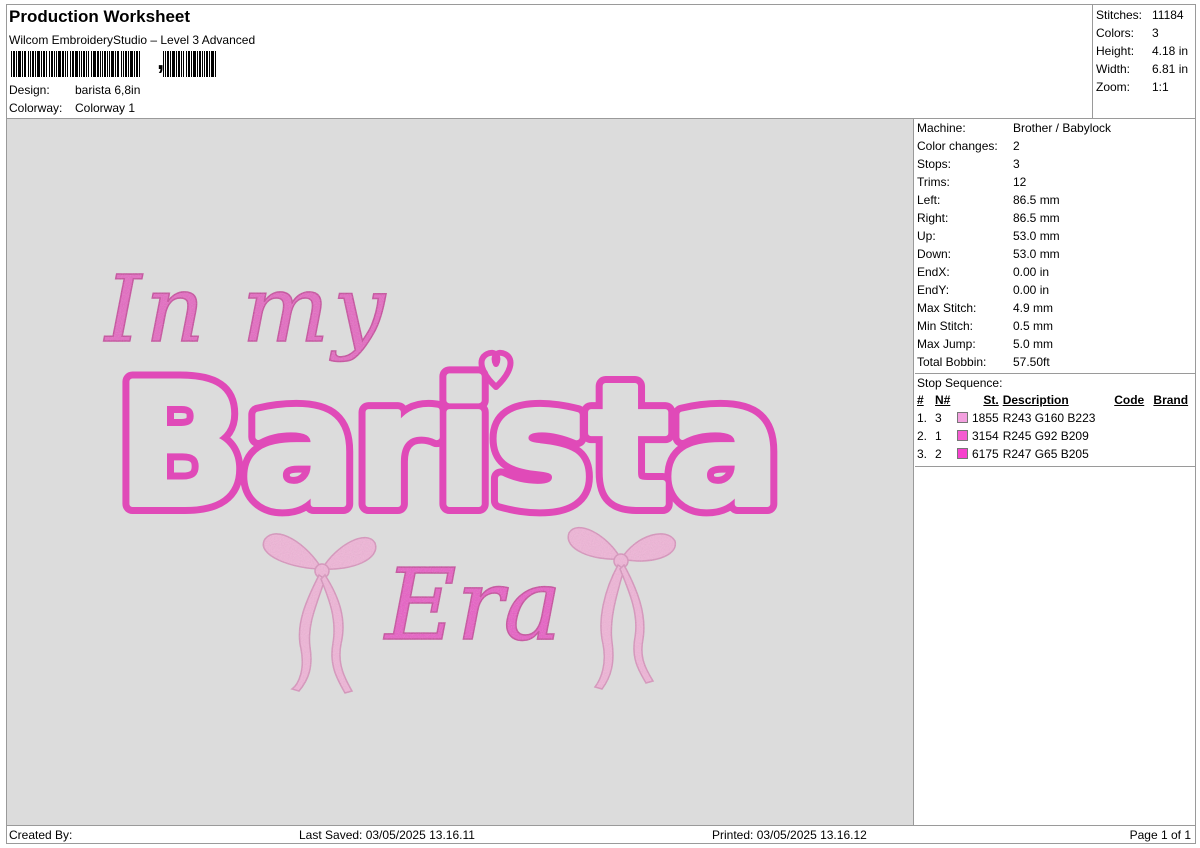 This screenshot has height=848, width=1200. What do you see at coordinates (947, 308) in the screenshot?
I see `detail-label: Max Stitch:` at bounding box center [947, 308].